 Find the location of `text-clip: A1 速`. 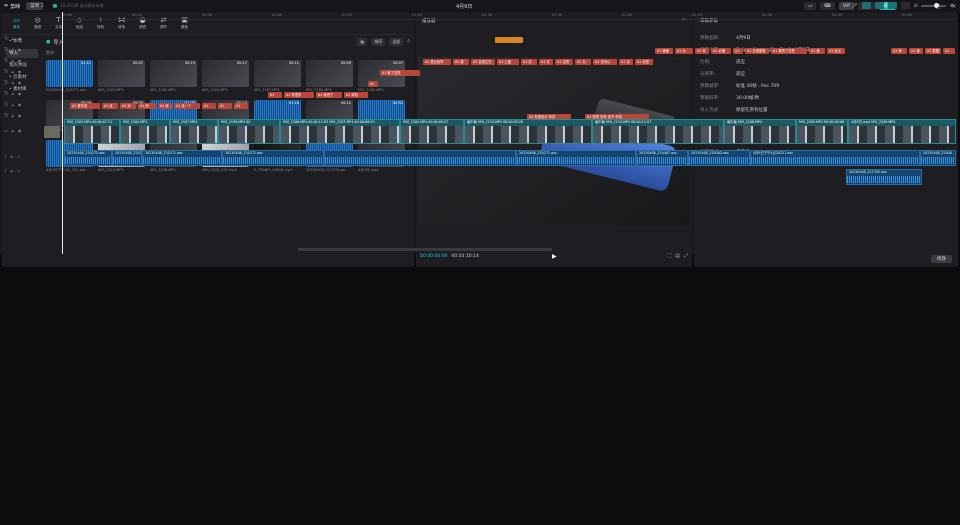

text-clip: A1 速 is located at coordinates (916, 51).